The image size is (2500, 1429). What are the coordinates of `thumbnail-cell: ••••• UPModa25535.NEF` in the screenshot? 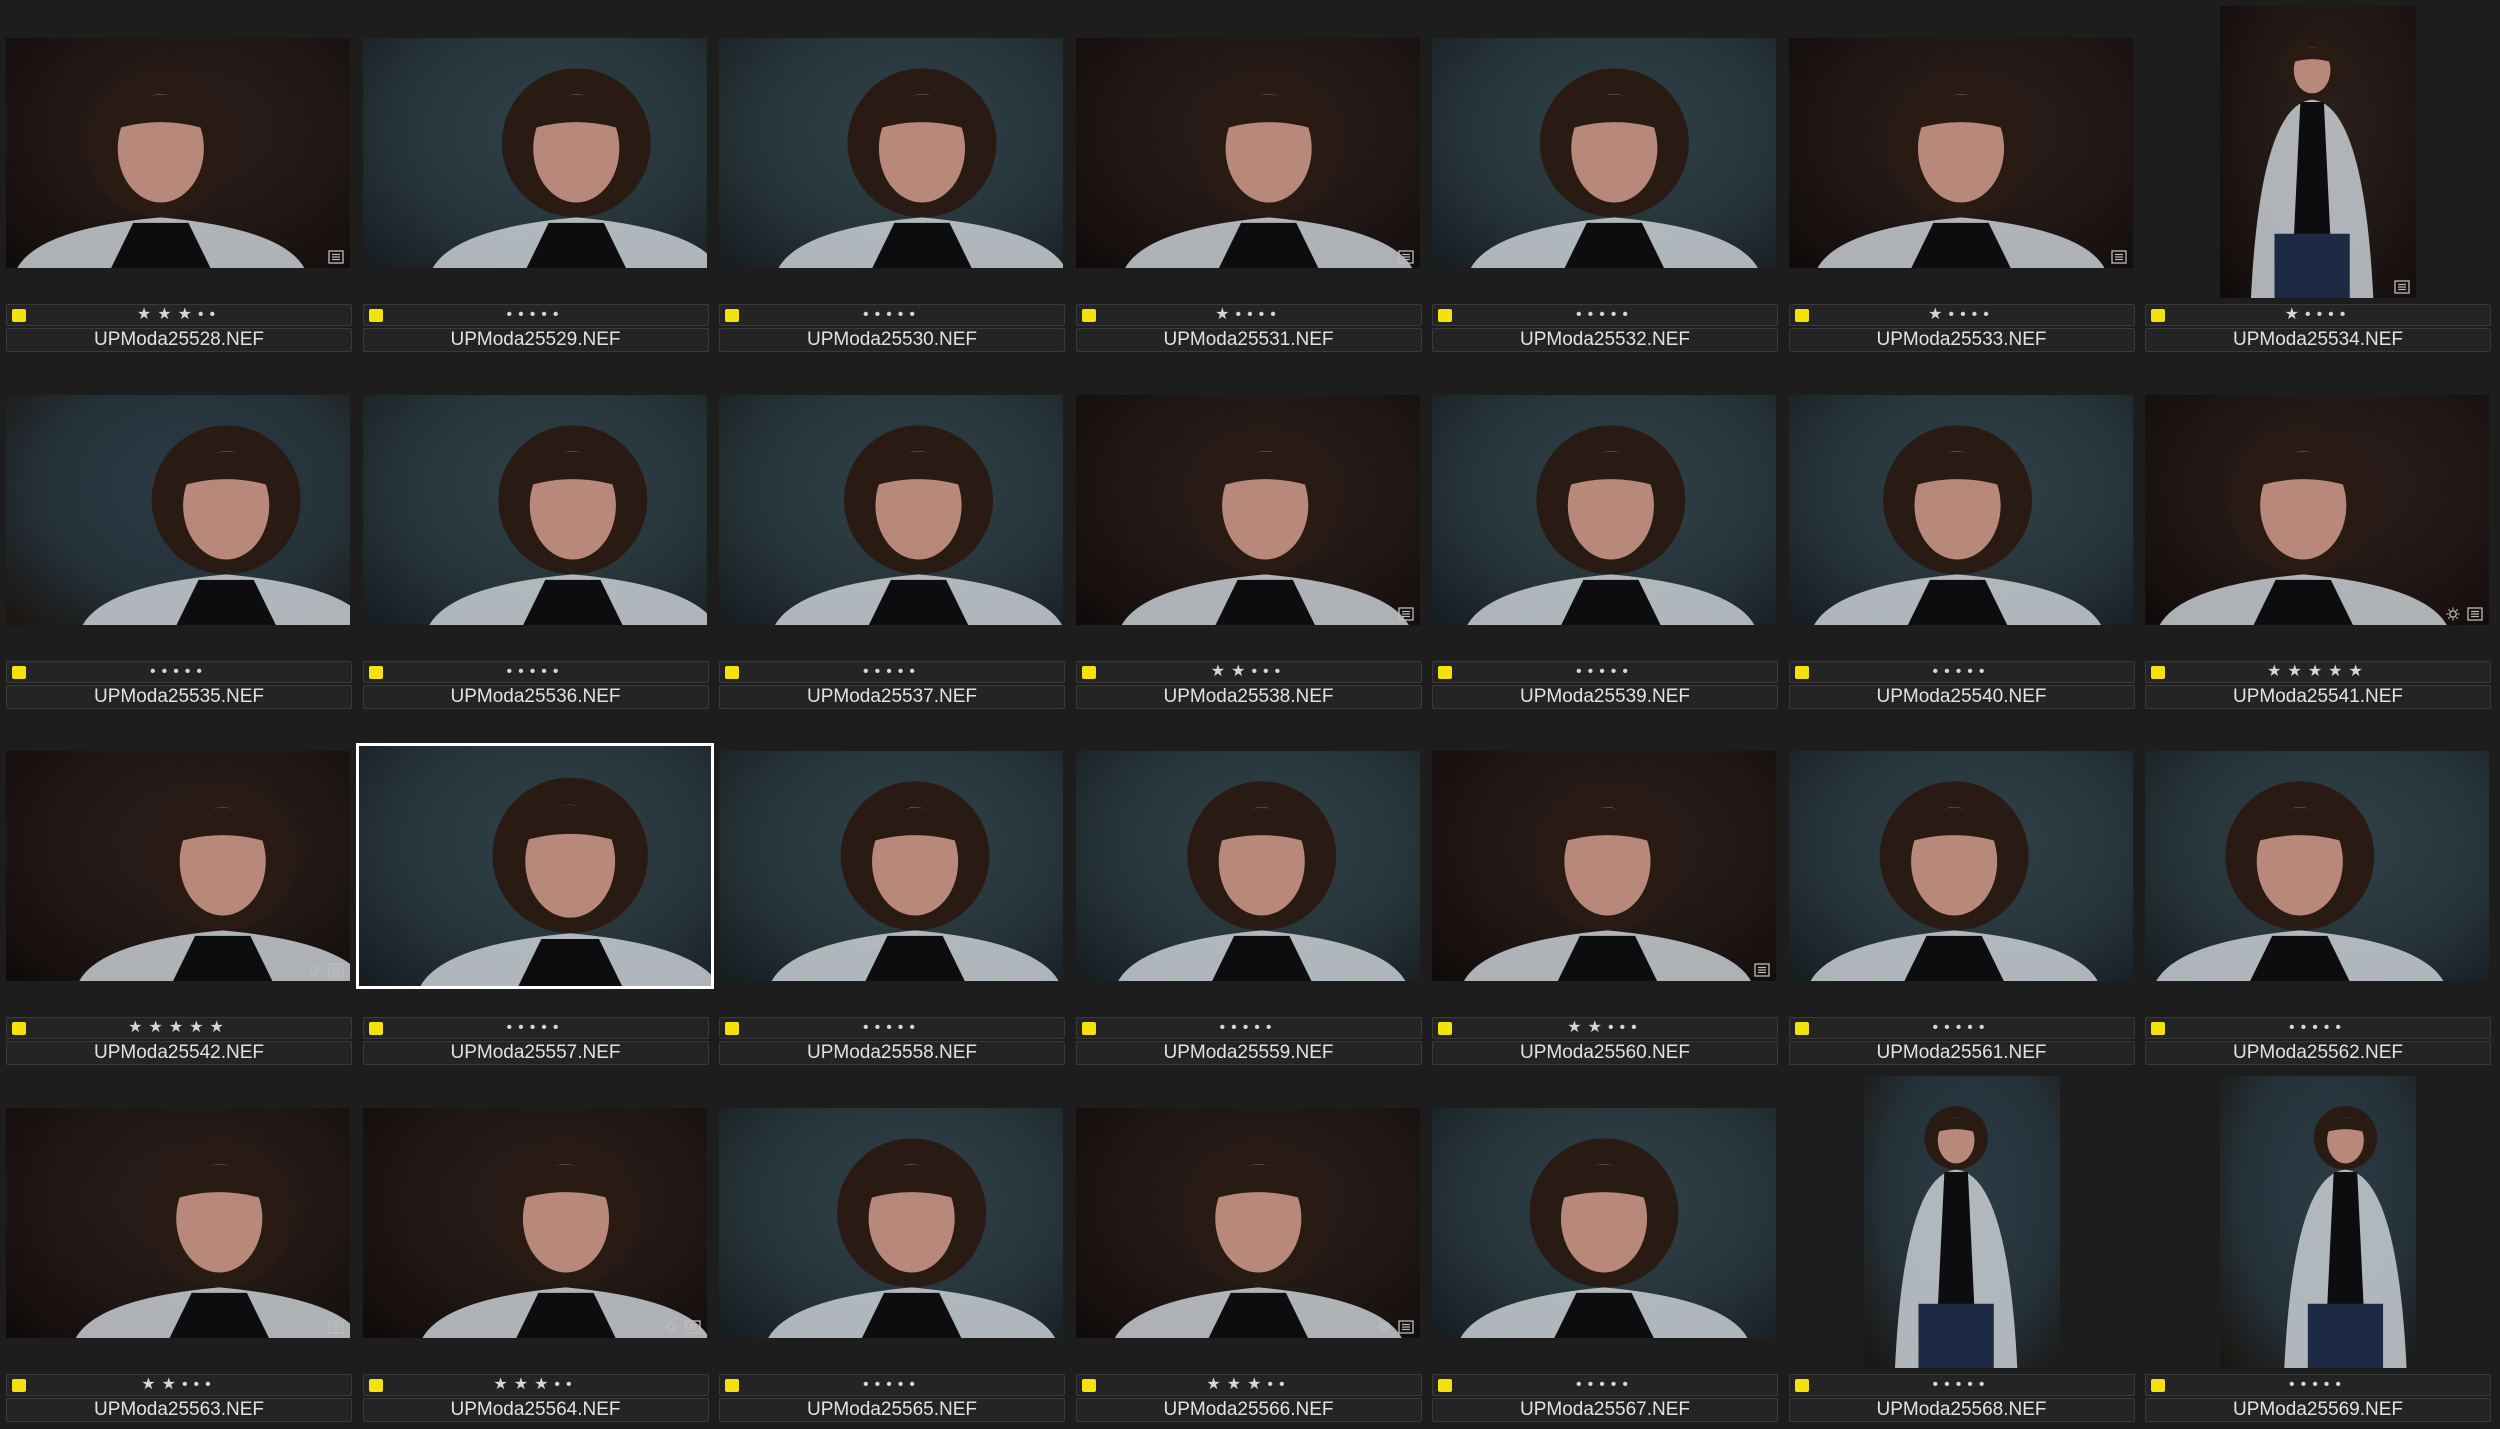 It's located at (176, 535).